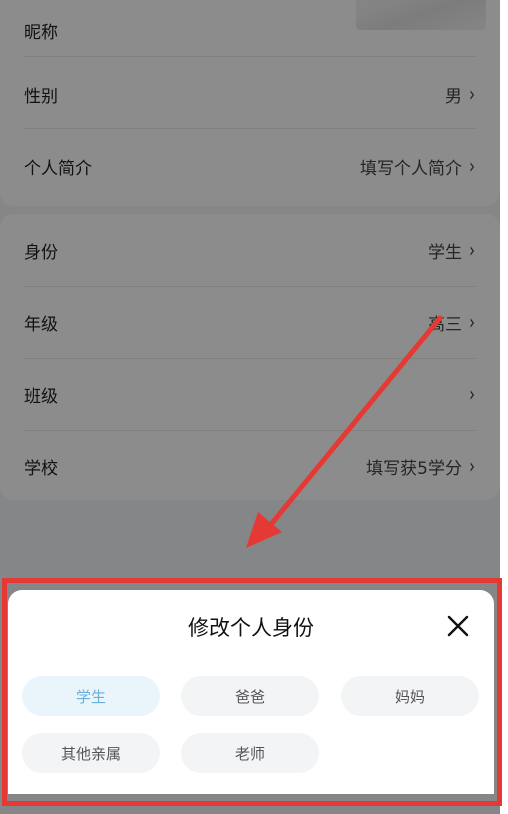 This screenshot has height=814, width=508. I want to click on screen-edge, so click(504, 407).